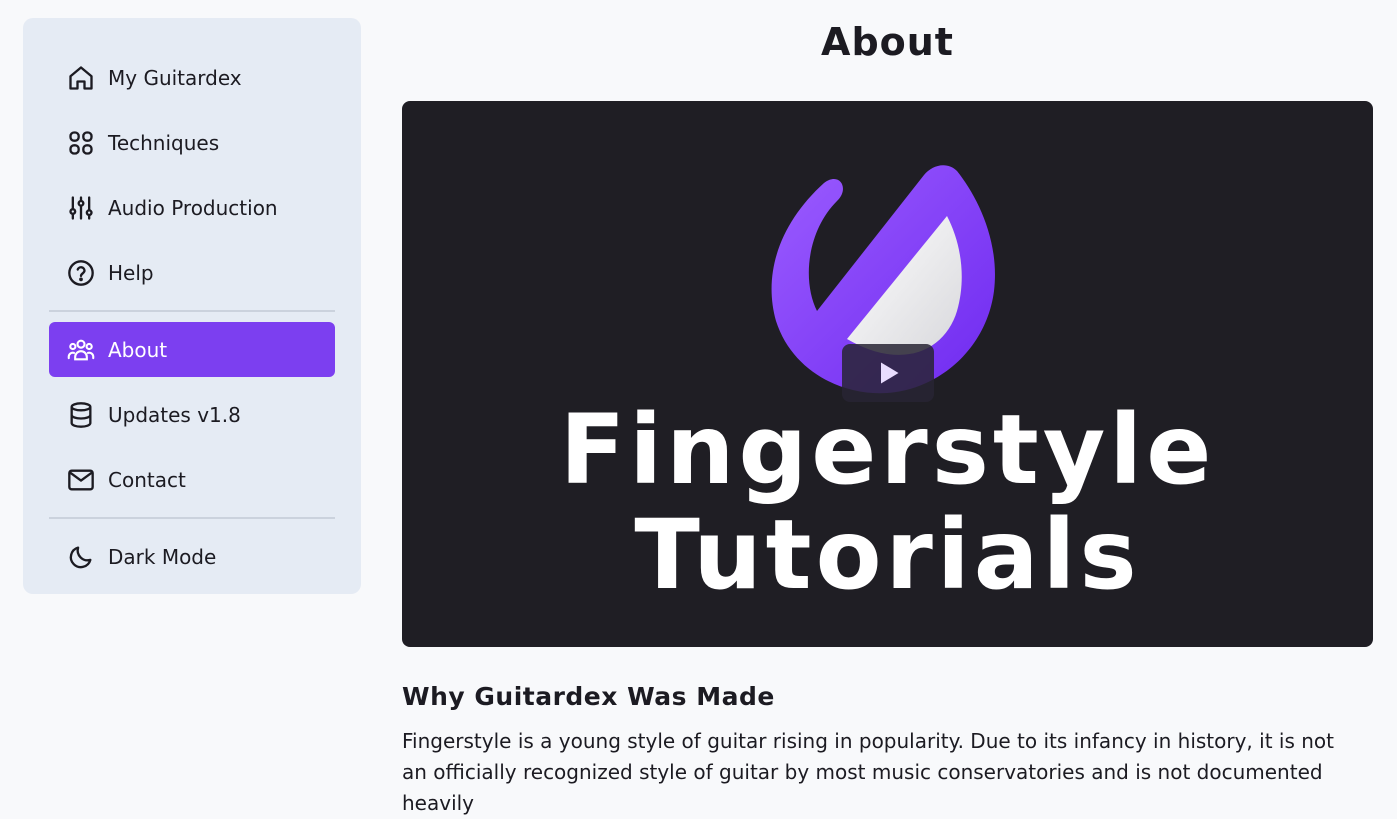  I want to click on sidebar-item-contact: Contact, so click(192, 479).